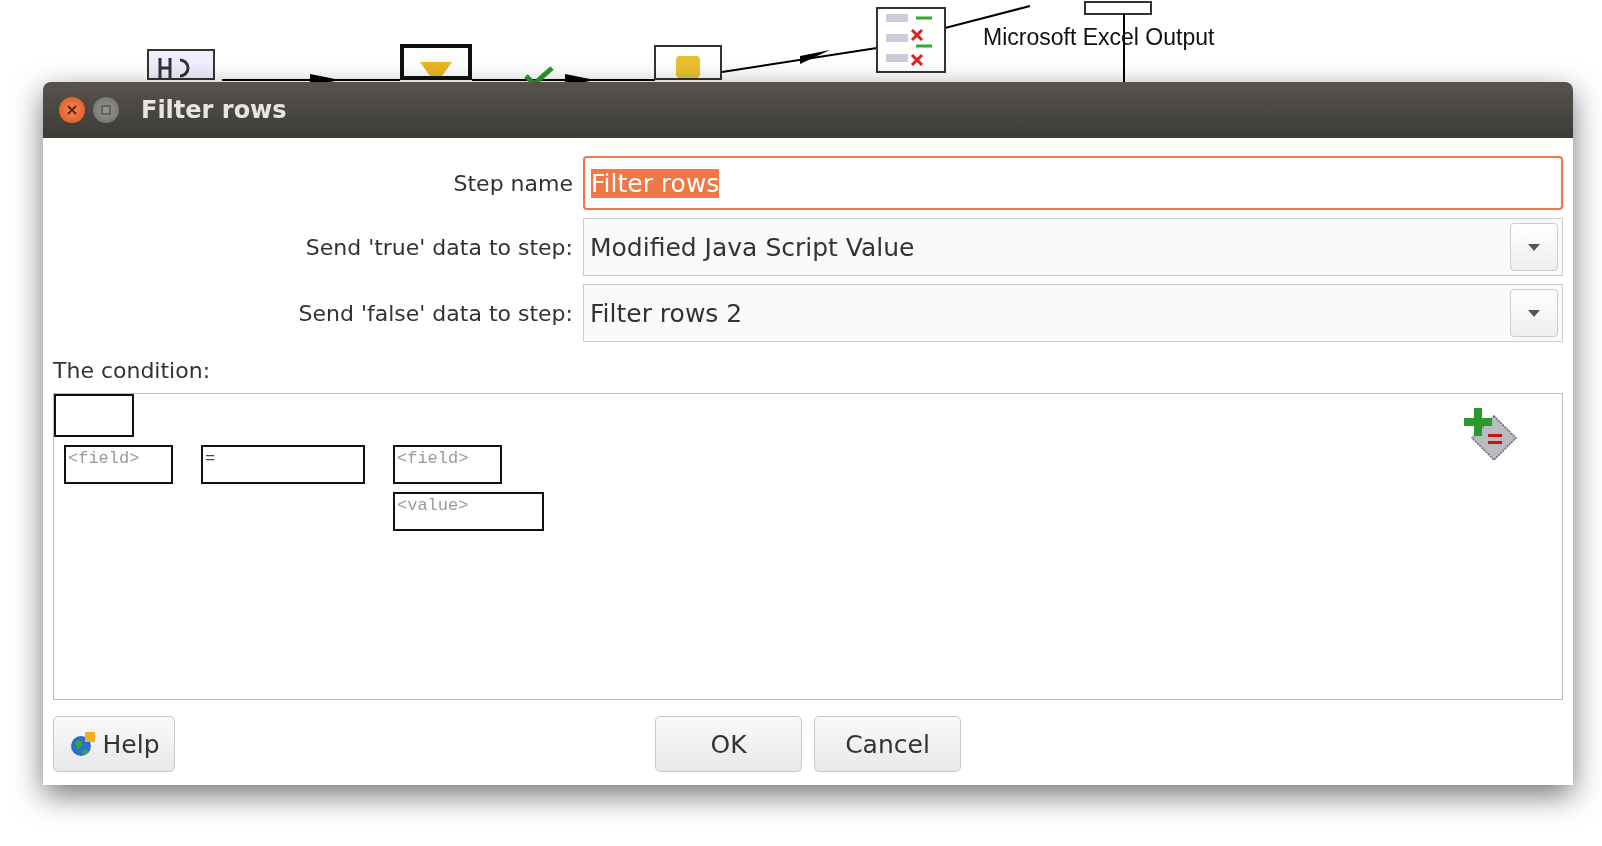  I want to click on field-label: Step name, so click(512, 183).